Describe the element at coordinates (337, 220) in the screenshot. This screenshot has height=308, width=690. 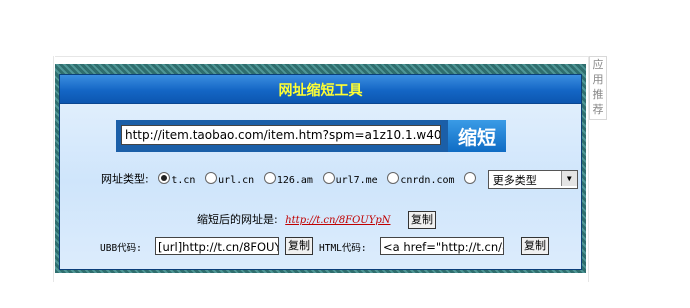
I see `short-url-link: http://t.cn/8FOUYpN` at that location.